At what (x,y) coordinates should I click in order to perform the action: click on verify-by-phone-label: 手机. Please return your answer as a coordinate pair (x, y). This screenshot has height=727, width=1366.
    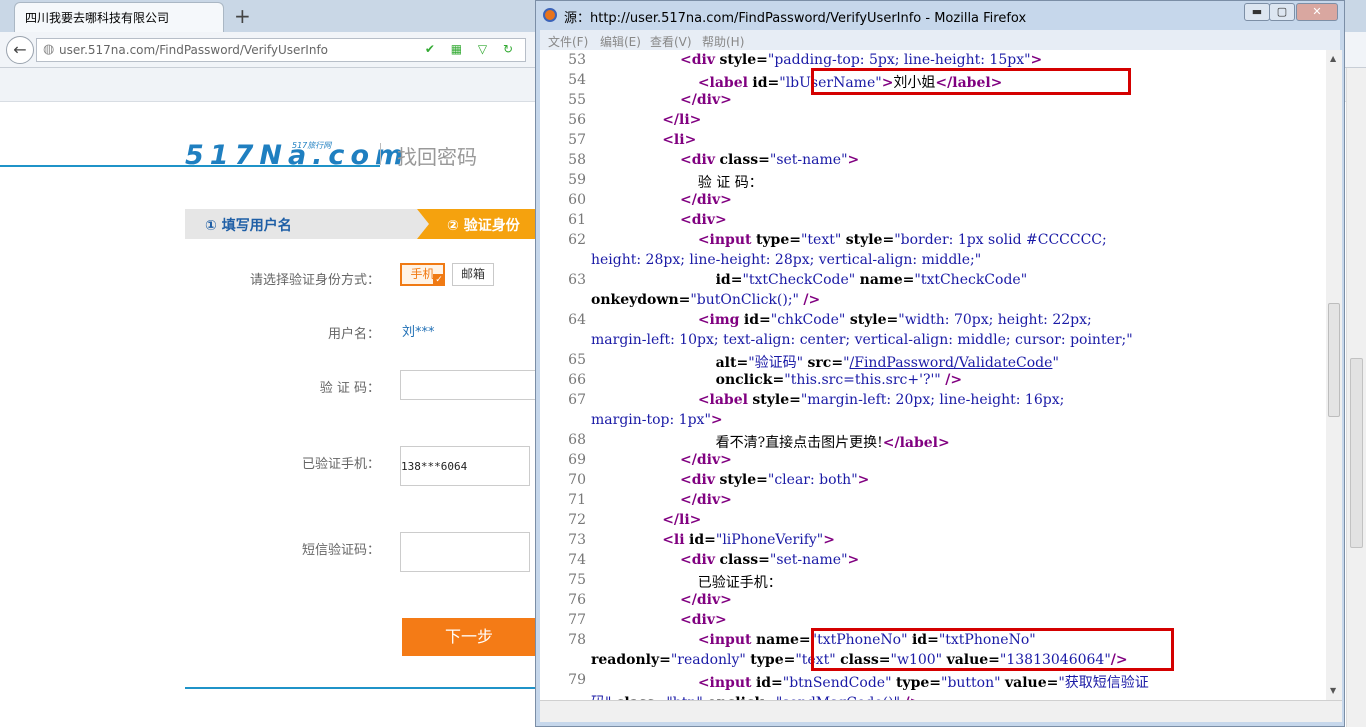
    Looking at the image, I should click on (422, 274).